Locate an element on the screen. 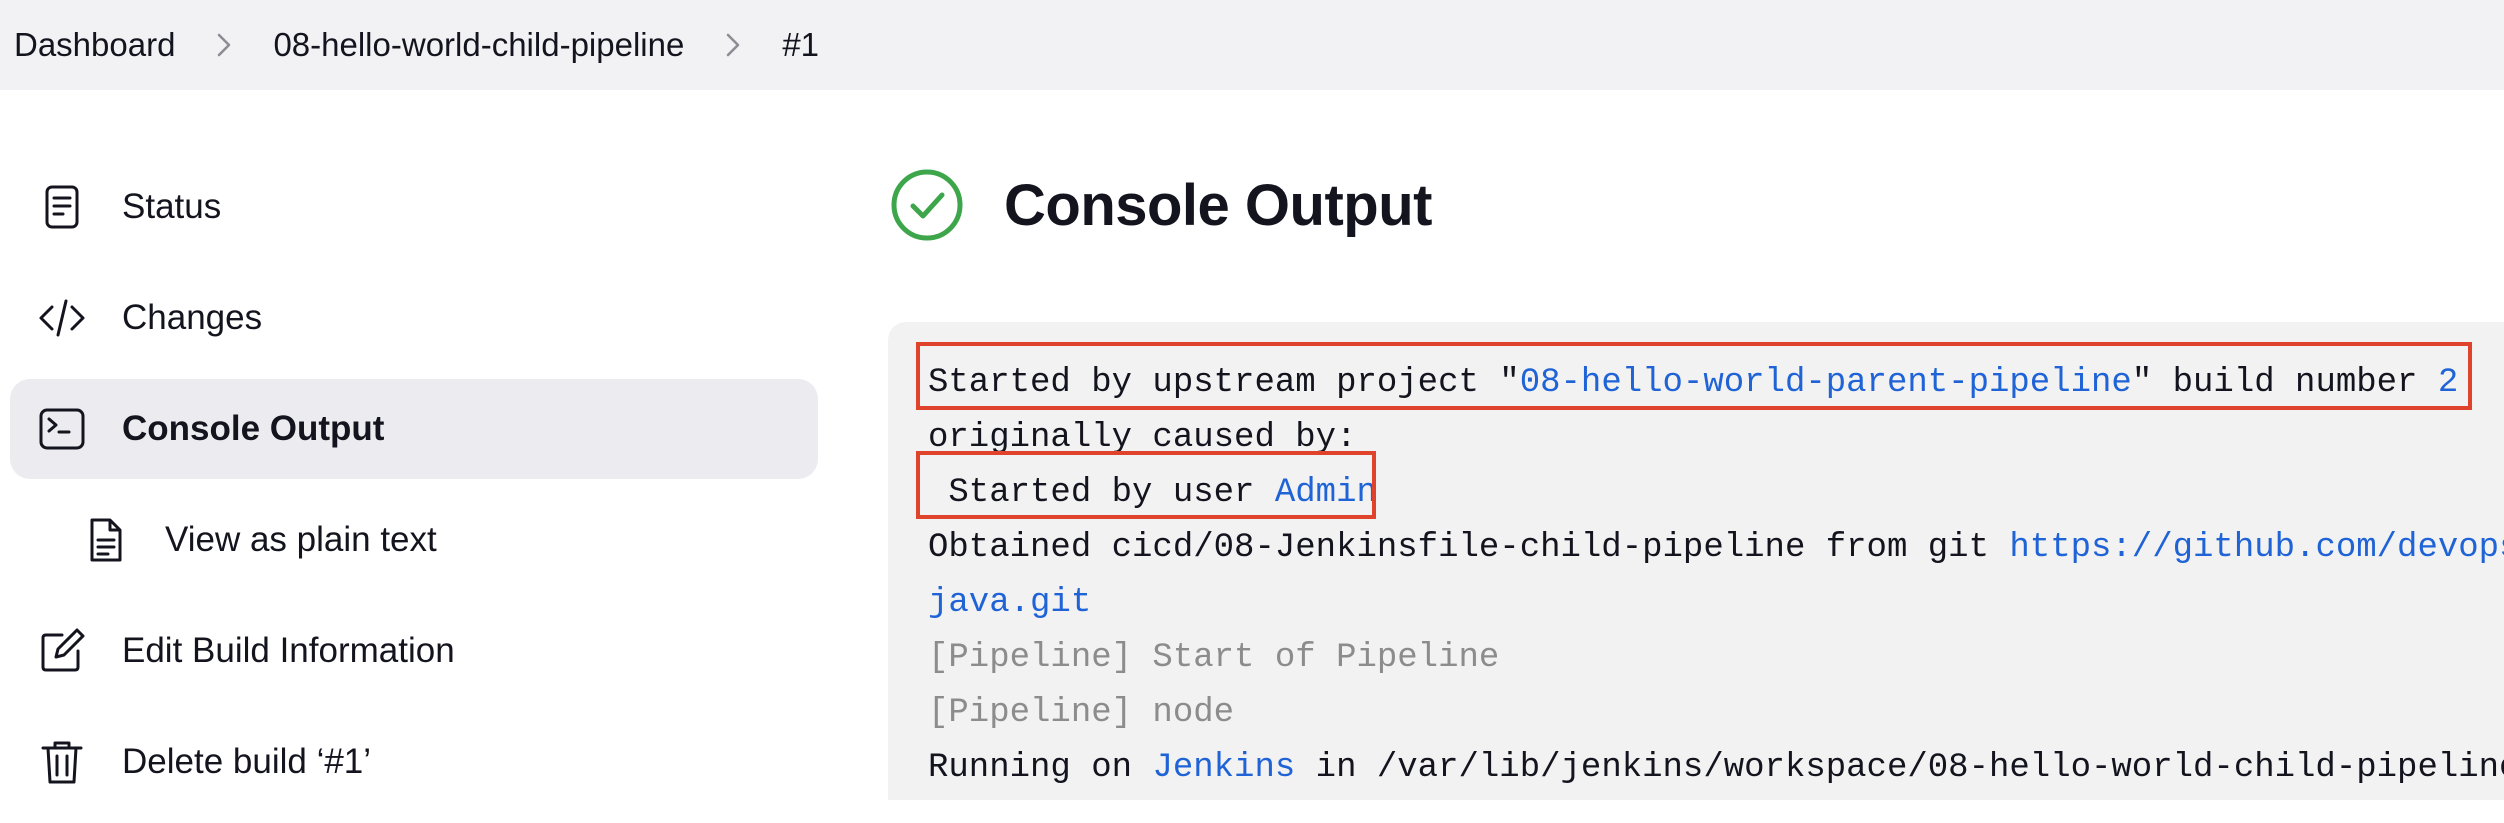 The width and height of the screenshot is (2504, 823). console-line: Started by user Admin is located at coordinates (1716, 493).